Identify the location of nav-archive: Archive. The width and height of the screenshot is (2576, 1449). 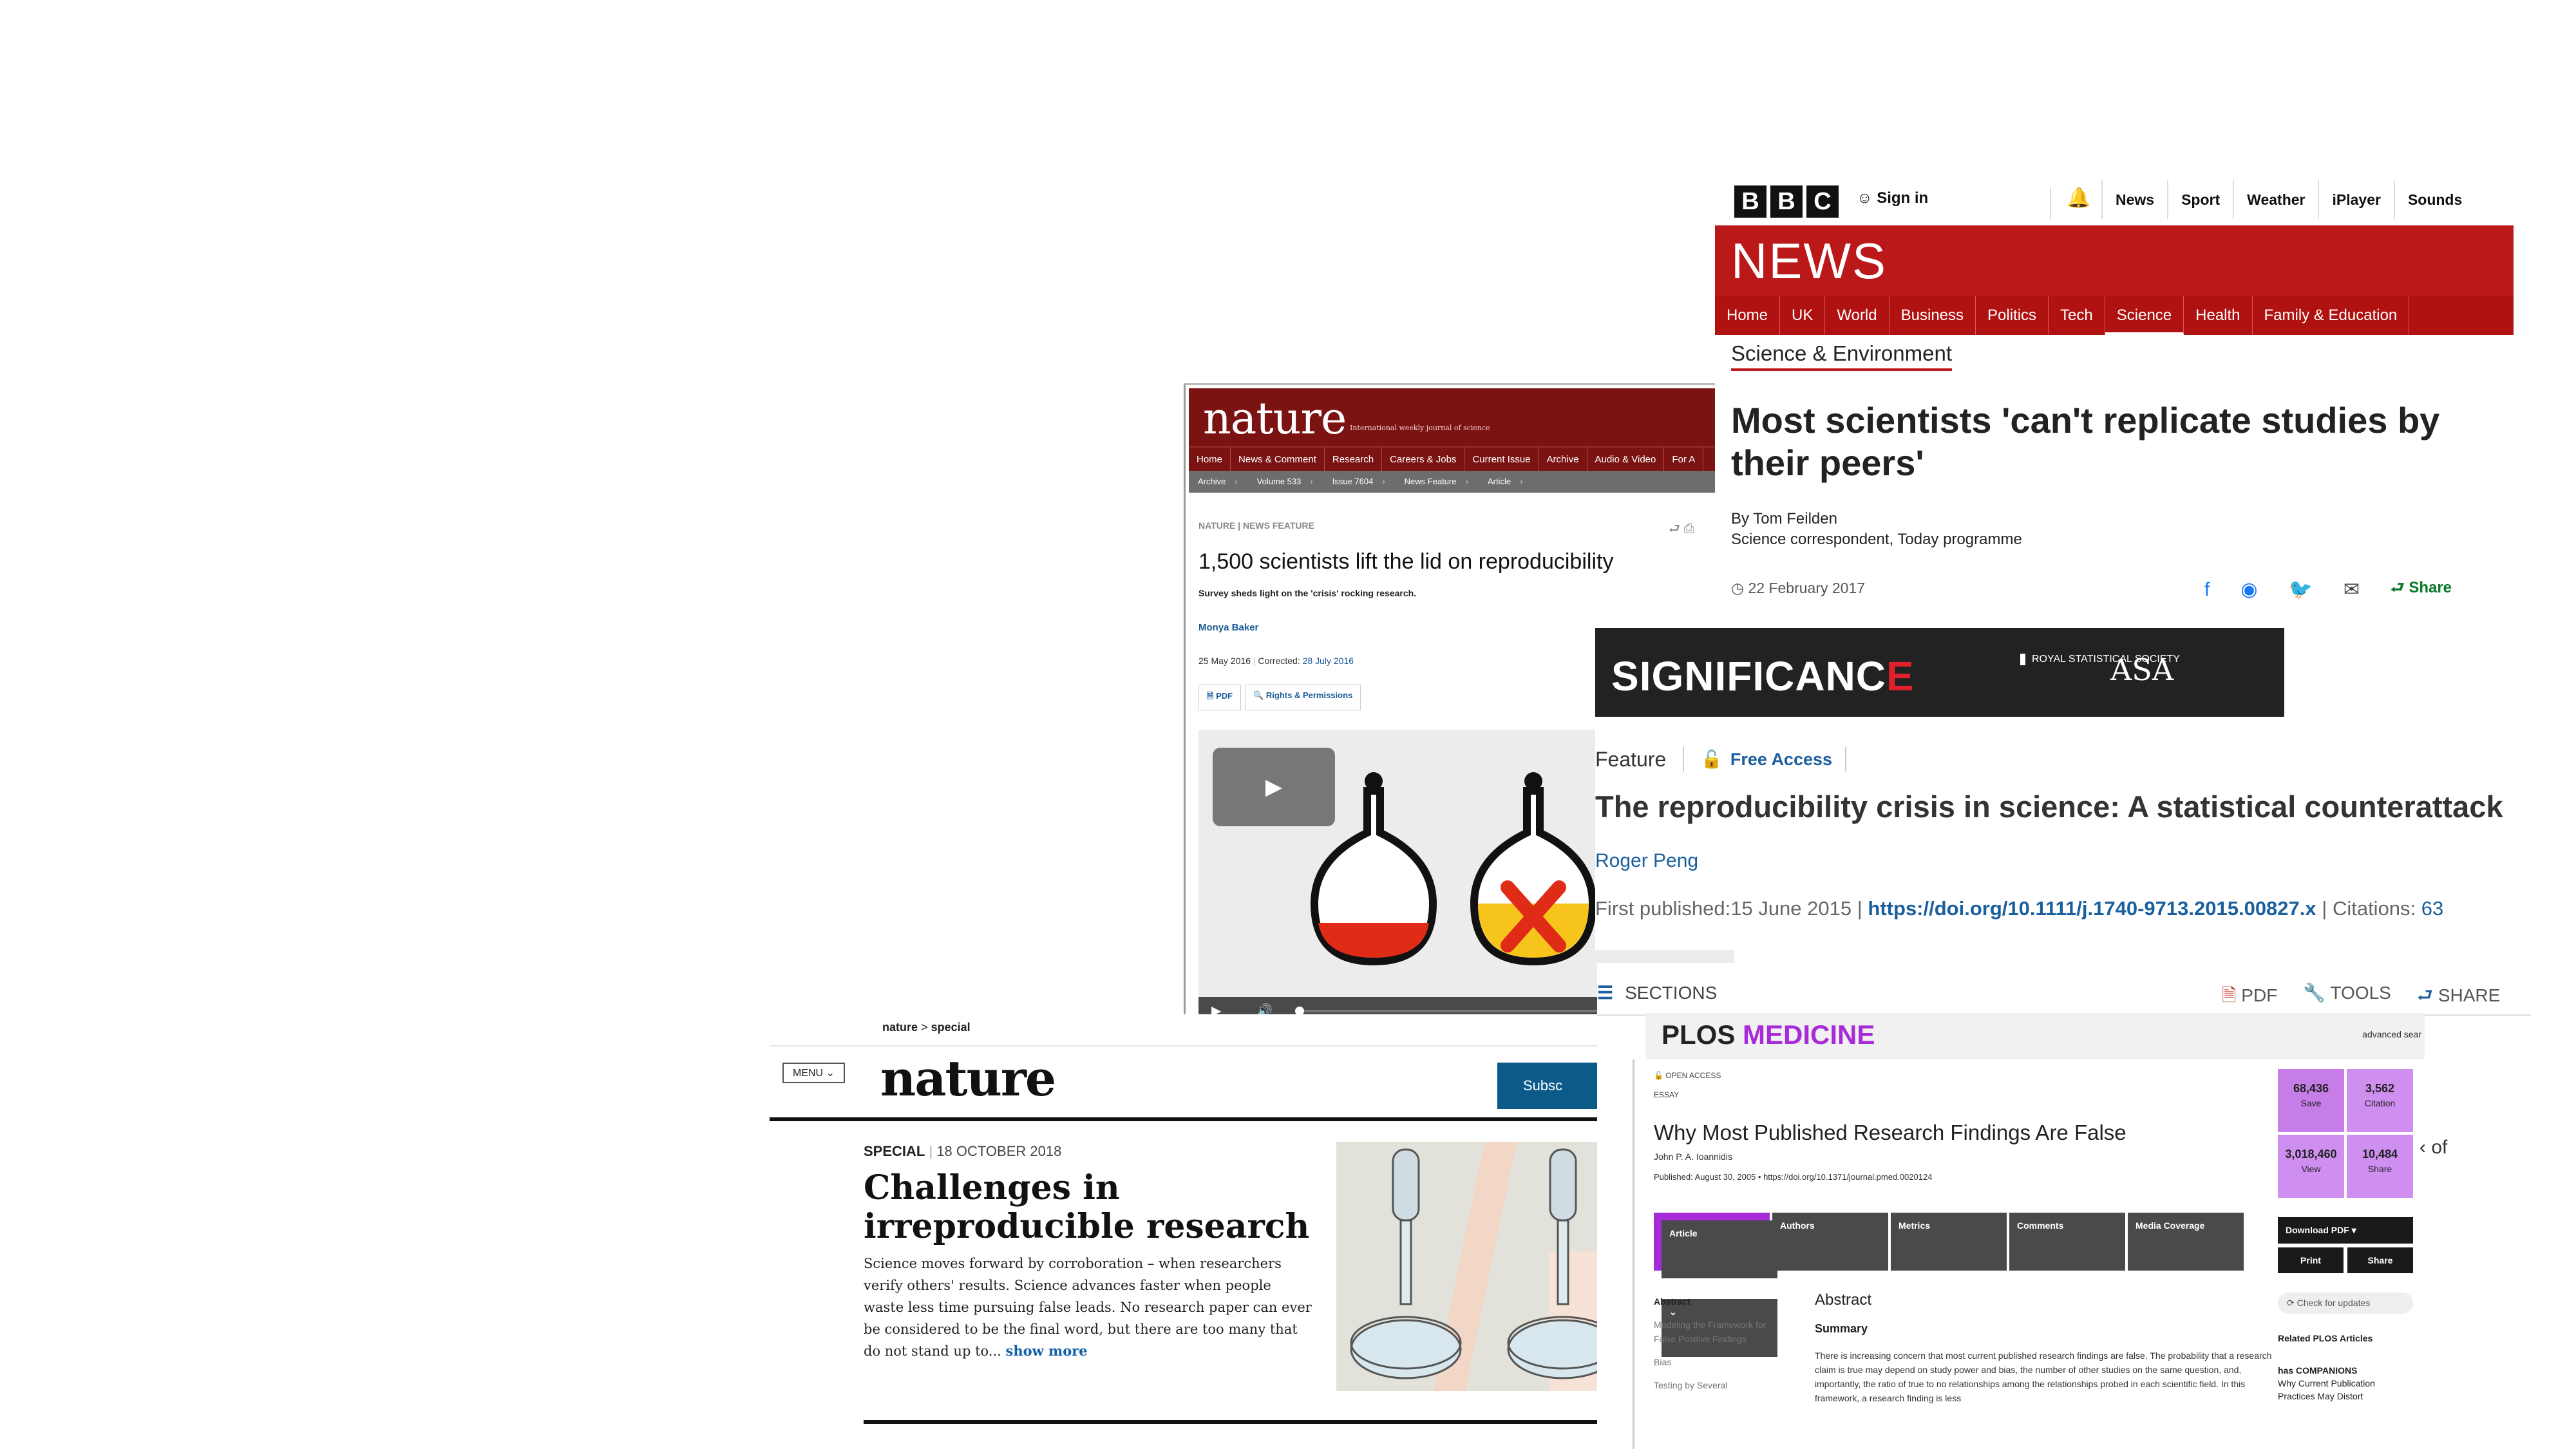
(1563, 460).